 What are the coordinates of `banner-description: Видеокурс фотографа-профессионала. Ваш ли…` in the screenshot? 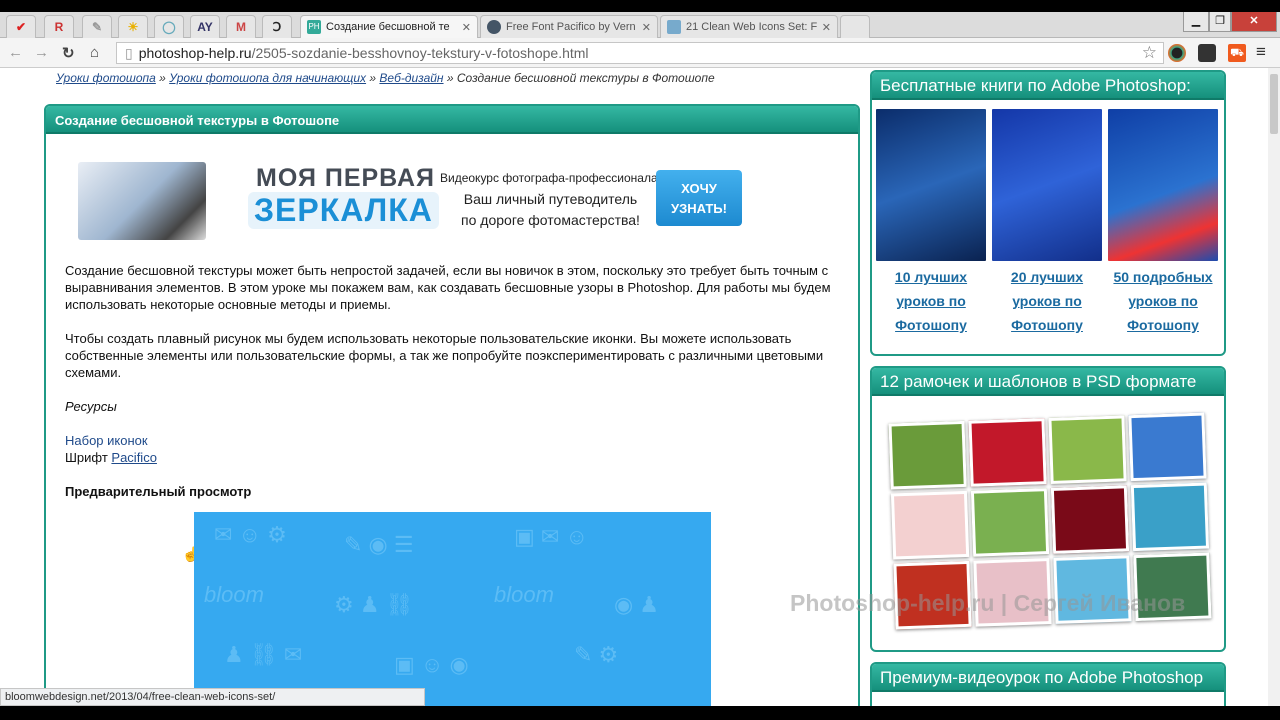 It's located at (550, 199).